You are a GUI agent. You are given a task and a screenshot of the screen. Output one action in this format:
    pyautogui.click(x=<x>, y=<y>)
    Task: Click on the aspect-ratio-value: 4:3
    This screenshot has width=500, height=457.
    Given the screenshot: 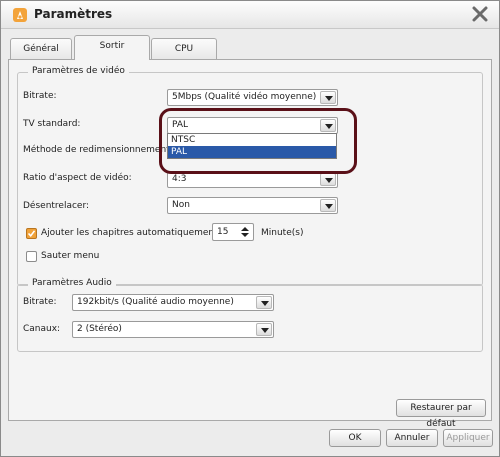 What is the action you would take?
    pyautogui.click(x=179, y=179)
    